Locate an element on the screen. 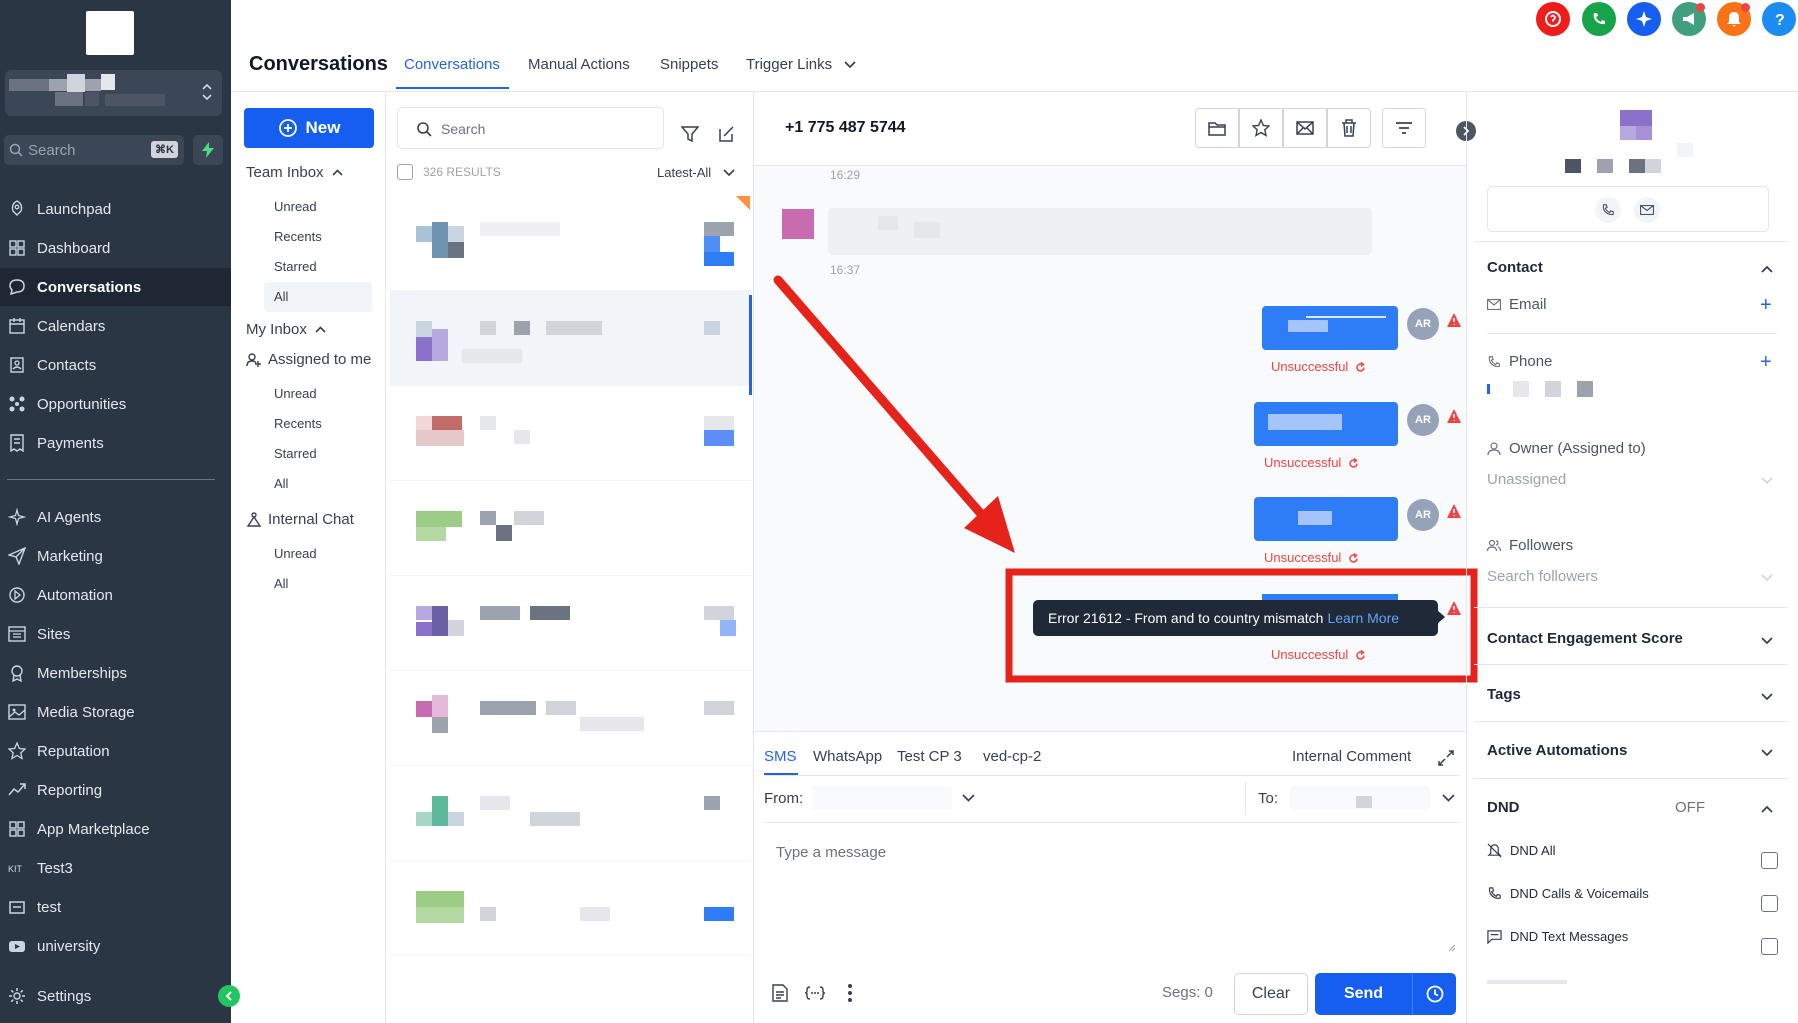 The height and width of the screenshot is (1023, 1798). engagement-score-section: Contact Engagement Score is located at coordinates (1585, 638).